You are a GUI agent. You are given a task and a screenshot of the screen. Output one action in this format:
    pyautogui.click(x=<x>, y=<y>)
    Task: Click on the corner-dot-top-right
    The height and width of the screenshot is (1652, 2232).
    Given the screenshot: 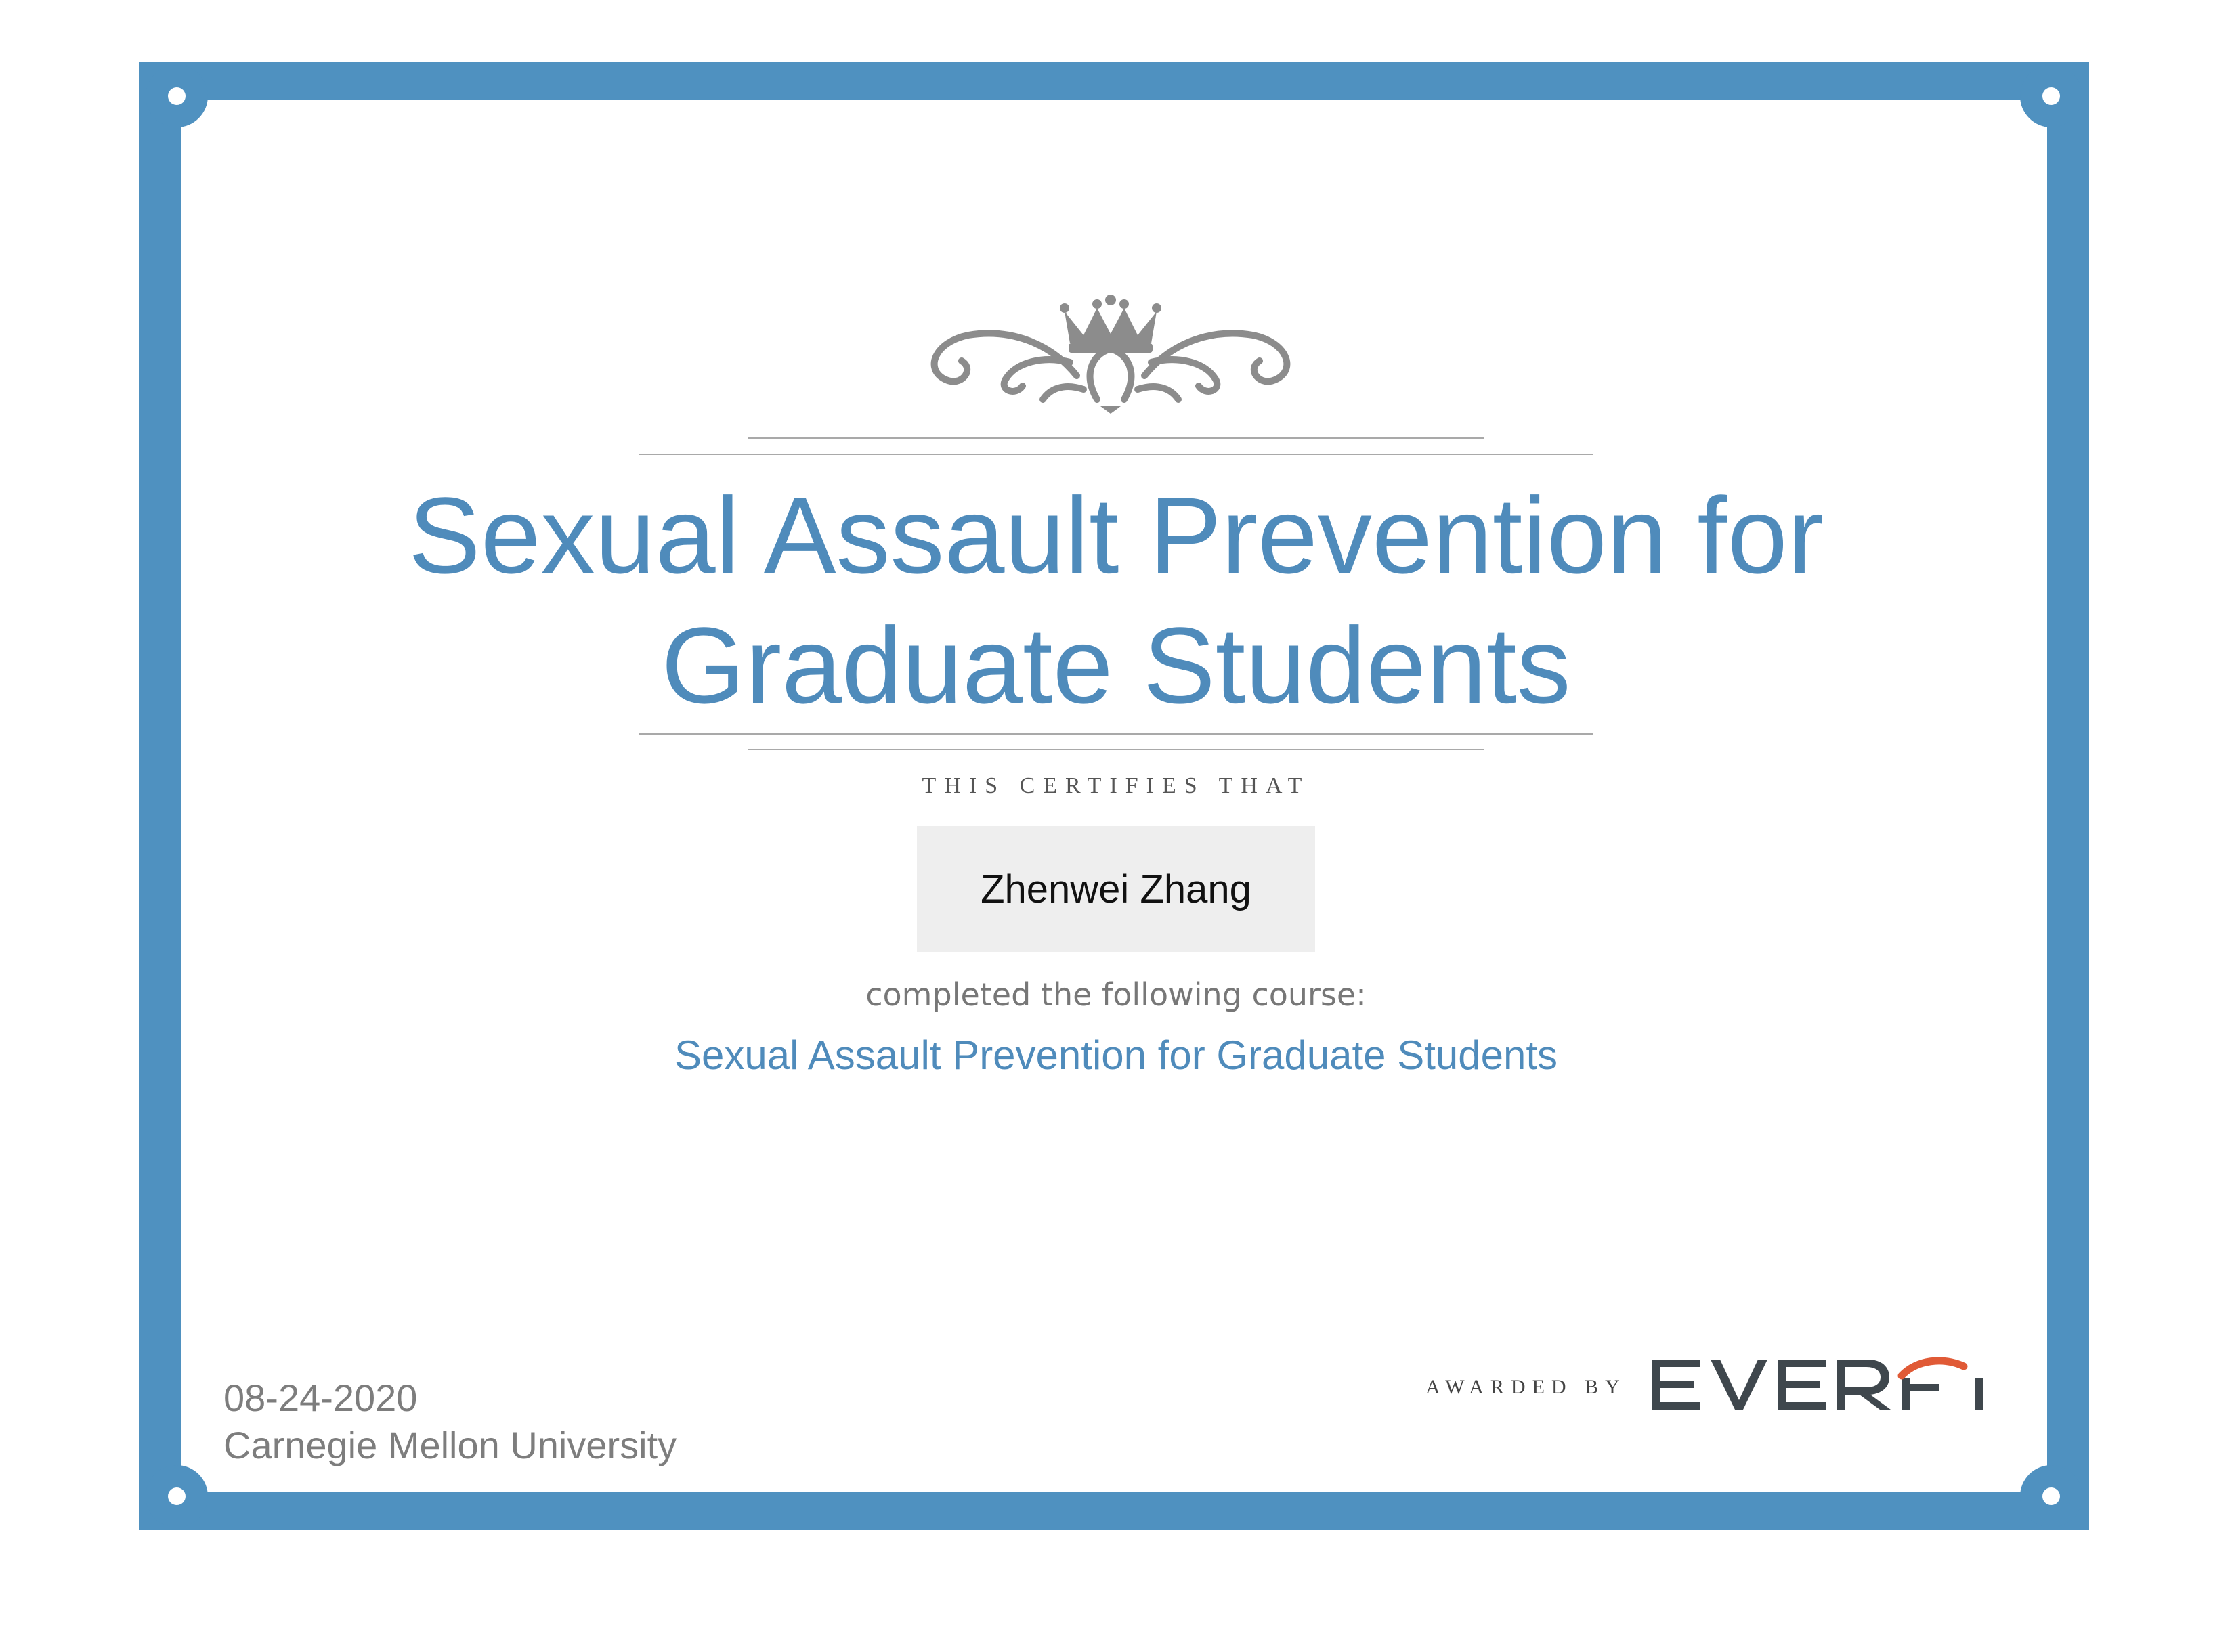 What is the action you would take?
    pyautogui.click(x=2051, y=96)
    